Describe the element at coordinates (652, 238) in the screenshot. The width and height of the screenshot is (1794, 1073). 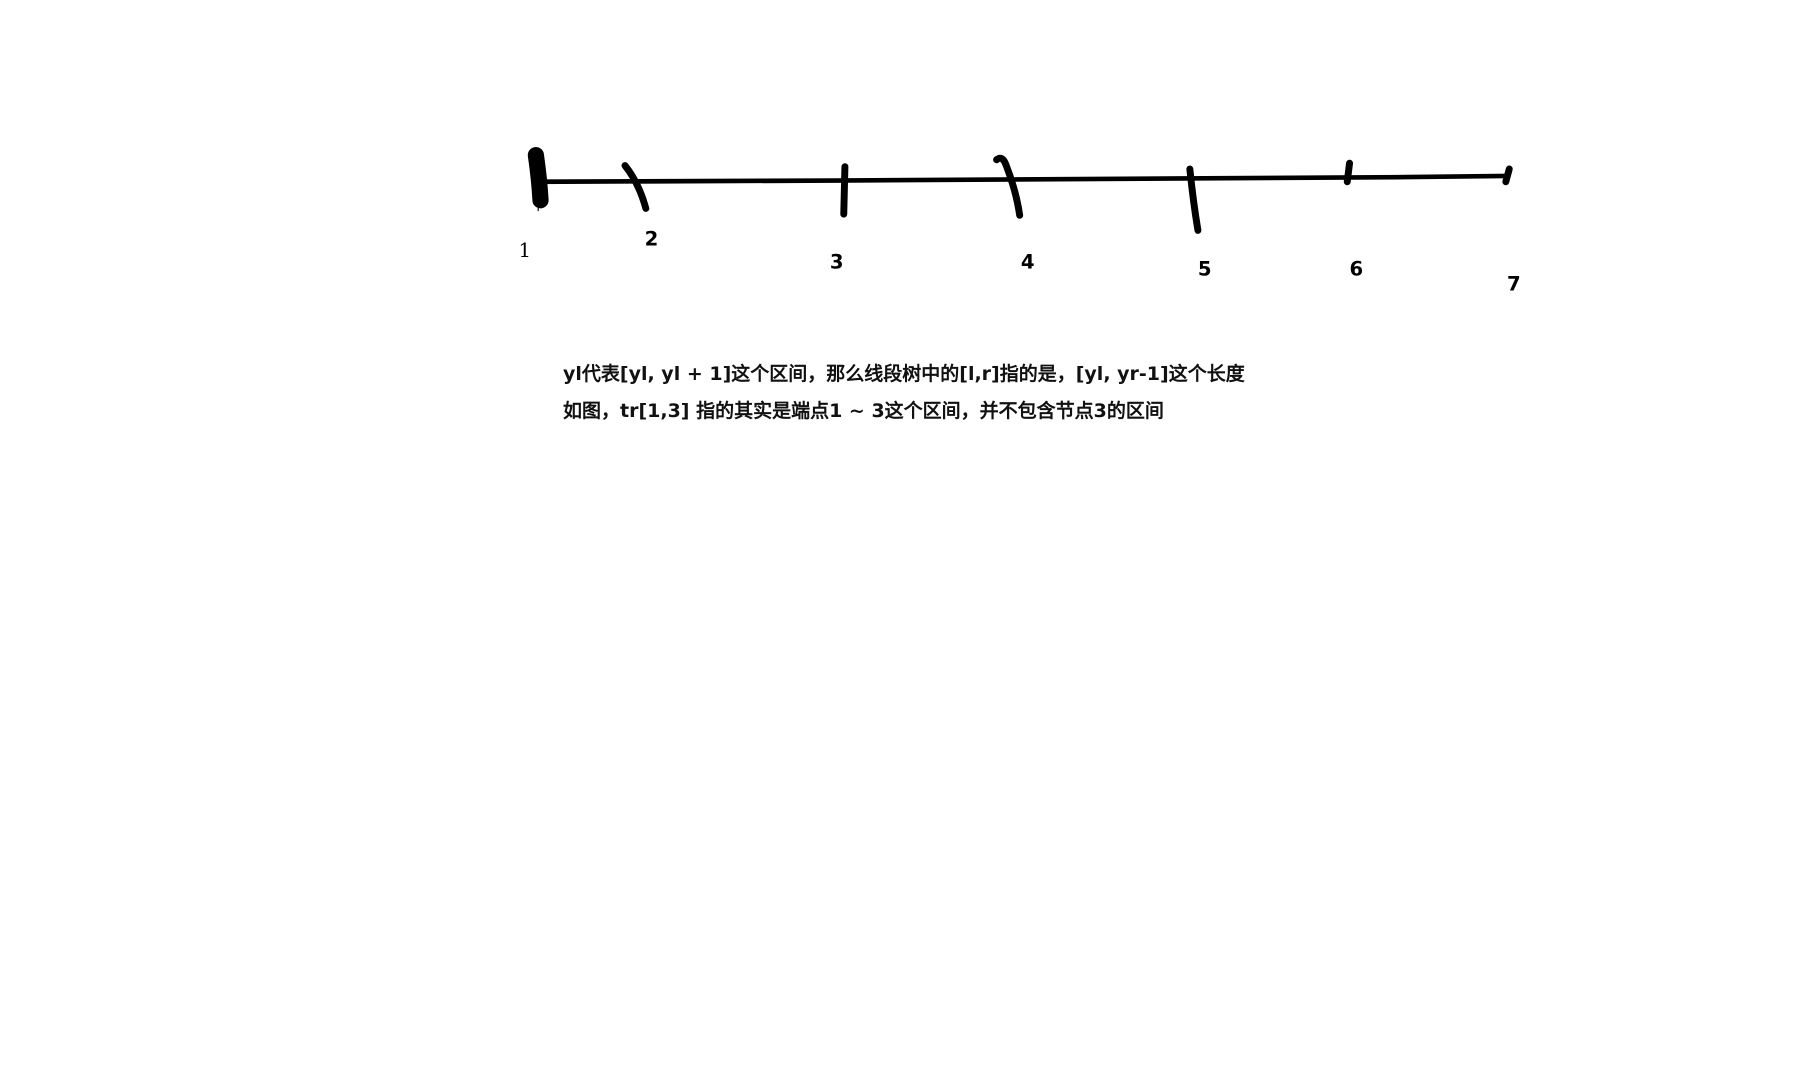
I see `point-label-2: 2` at that location.